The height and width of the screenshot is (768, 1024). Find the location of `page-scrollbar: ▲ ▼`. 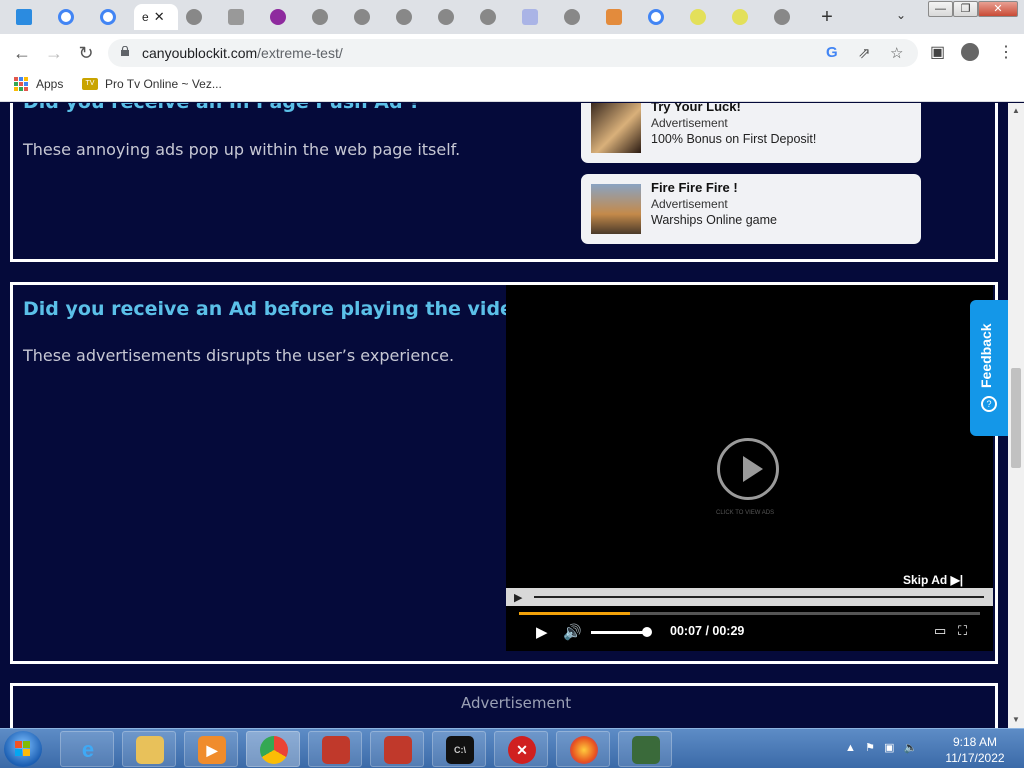

page-scrollbar: ▲ ▼ is located at coordinates (1016, 415).